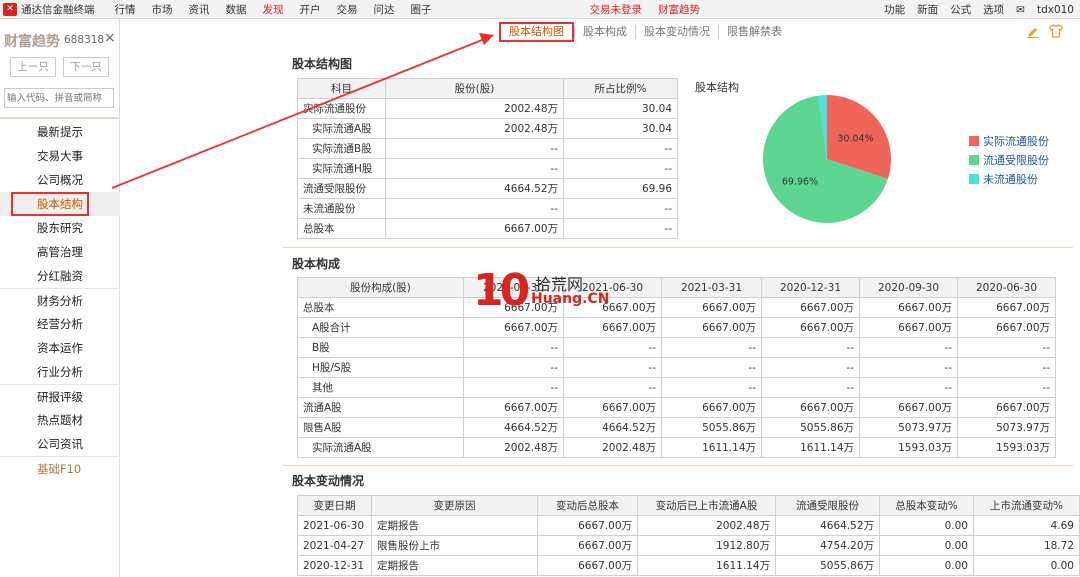  I want to click on sidebar-item-basic-f10: 基础F10, so click(60, 468).